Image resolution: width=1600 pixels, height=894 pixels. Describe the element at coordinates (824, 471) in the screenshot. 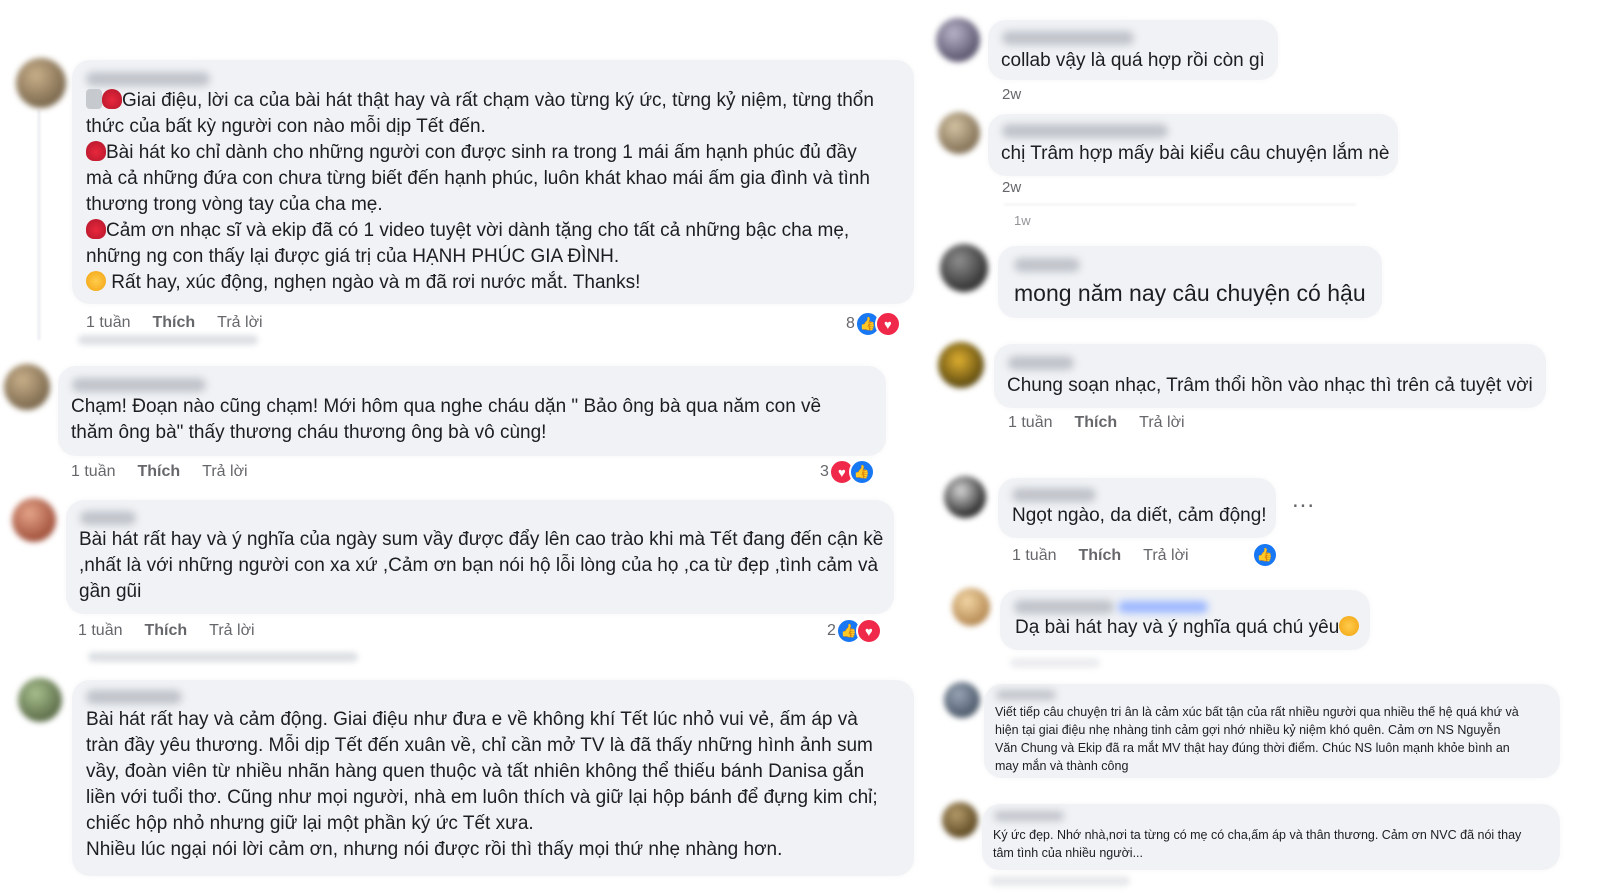

I see `reaction-count: 3` at that location.